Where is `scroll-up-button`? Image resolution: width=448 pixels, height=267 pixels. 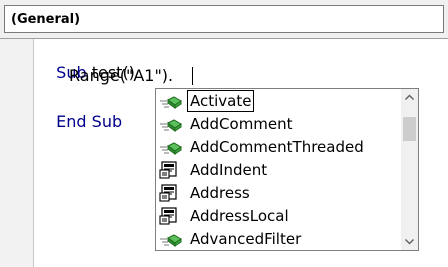 scroll-up-button is located at coordinates (409, 97).